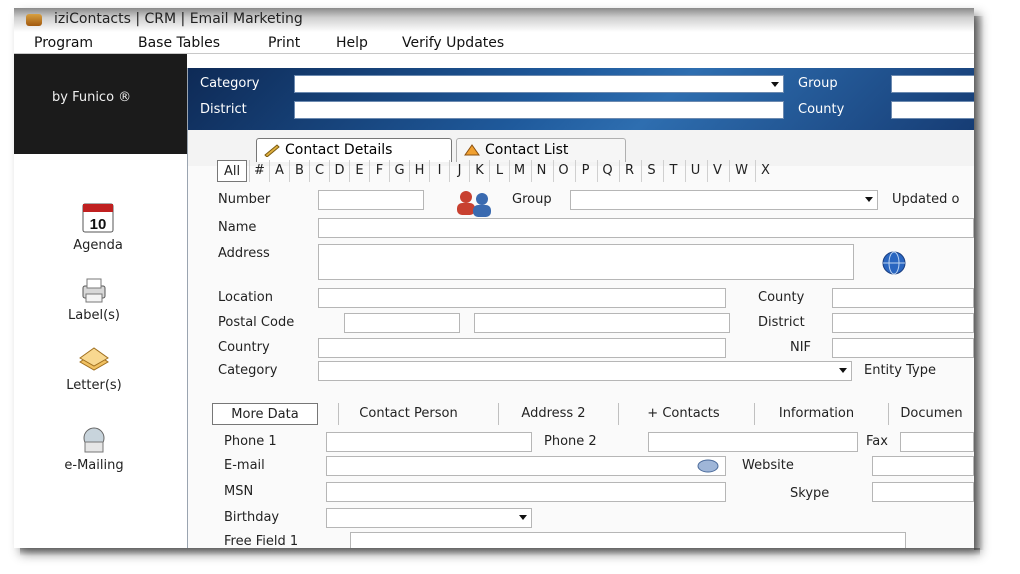 The image size is (1020, 574). What do you see at coordinates (541, 171) in the screenshot?
I see `letter-n: N` at bounding box center [541, 171].